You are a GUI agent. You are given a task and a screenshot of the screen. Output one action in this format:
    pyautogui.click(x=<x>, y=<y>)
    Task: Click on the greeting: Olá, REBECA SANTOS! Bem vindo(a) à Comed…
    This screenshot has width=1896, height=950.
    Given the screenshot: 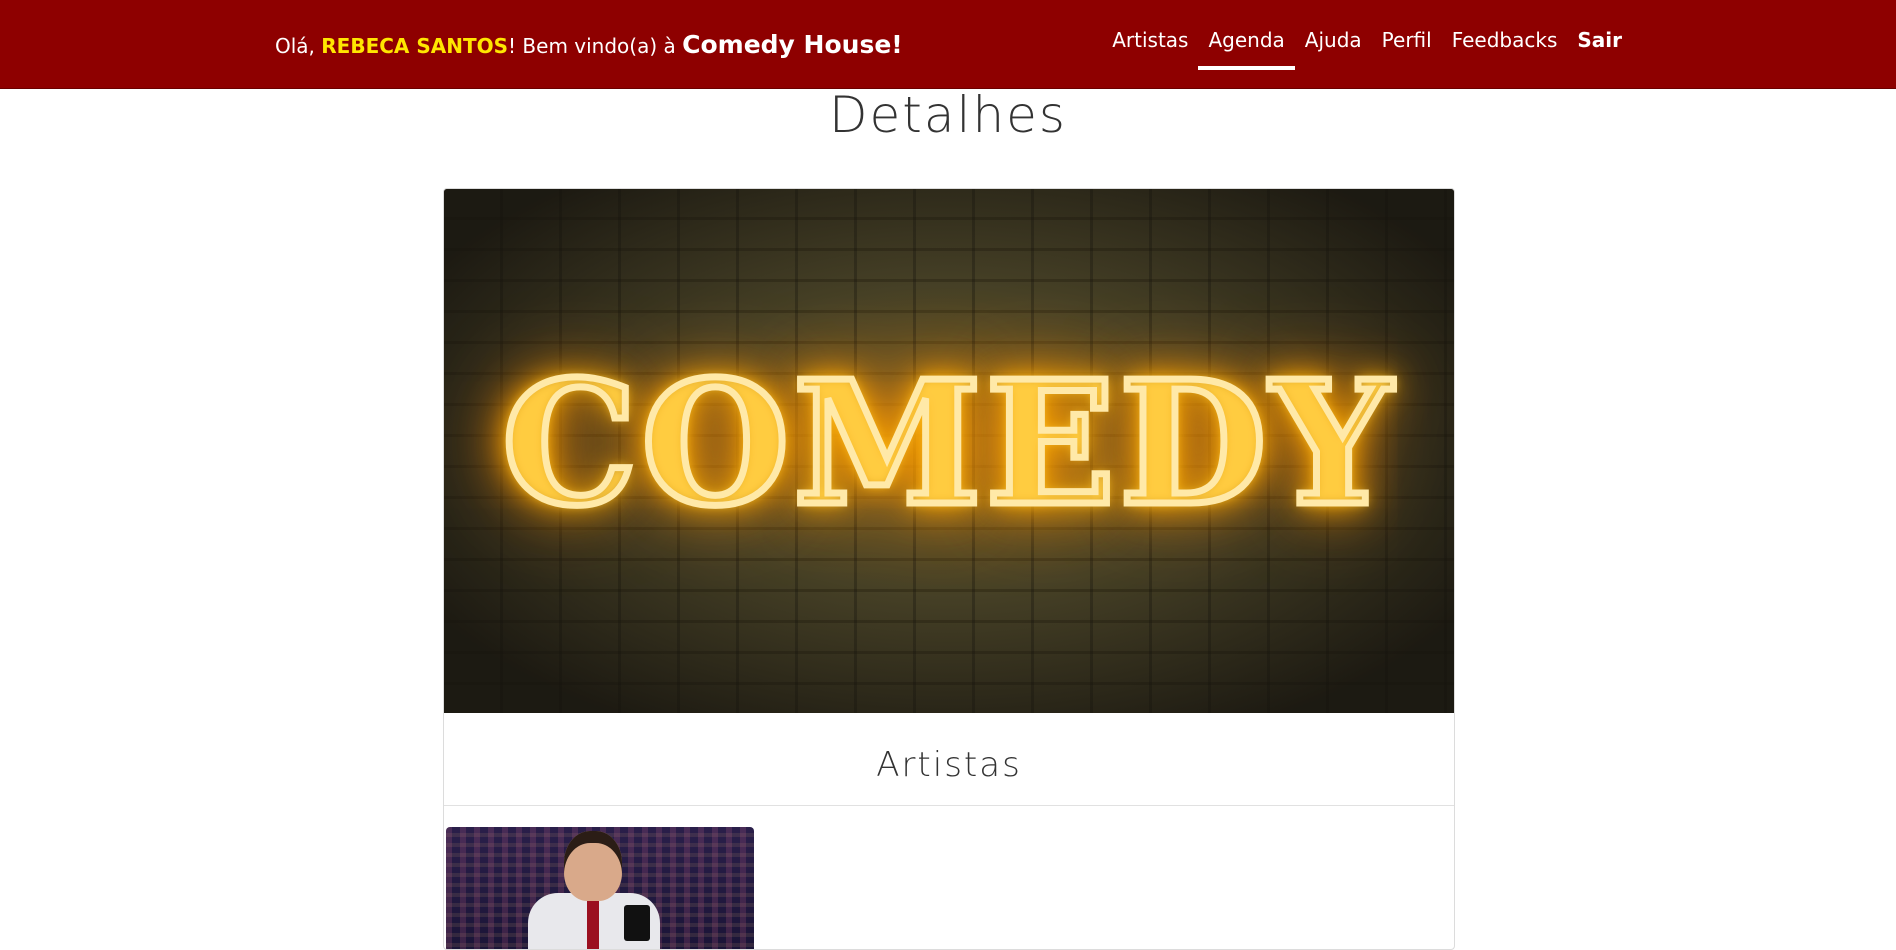 What is the action you would take?
    pyautogui.click(x=589, y=44)
    